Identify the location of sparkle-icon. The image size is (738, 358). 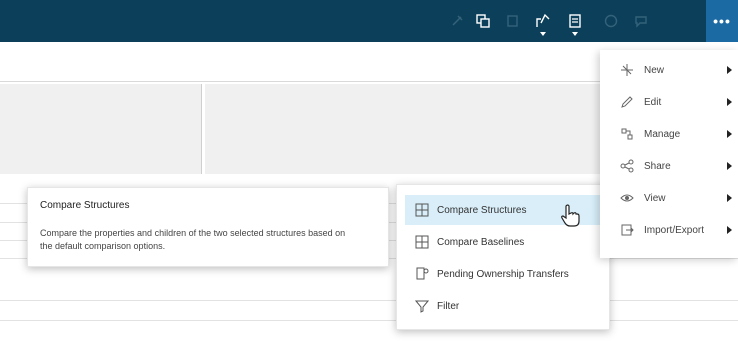
(627, 70).